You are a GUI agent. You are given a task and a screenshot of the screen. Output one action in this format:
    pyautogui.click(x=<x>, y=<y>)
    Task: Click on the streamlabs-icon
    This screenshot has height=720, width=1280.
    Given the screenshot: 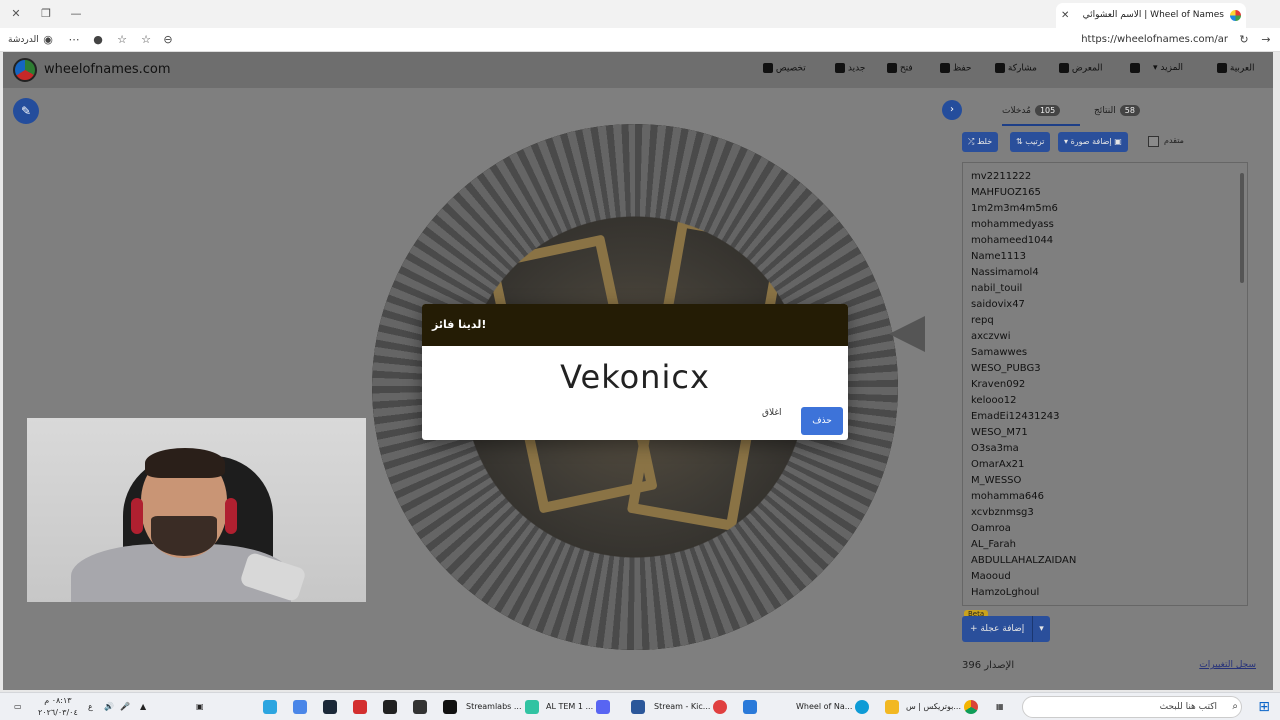 What is the action you would take?
    pyautogui.click(x=531, y=706)
    